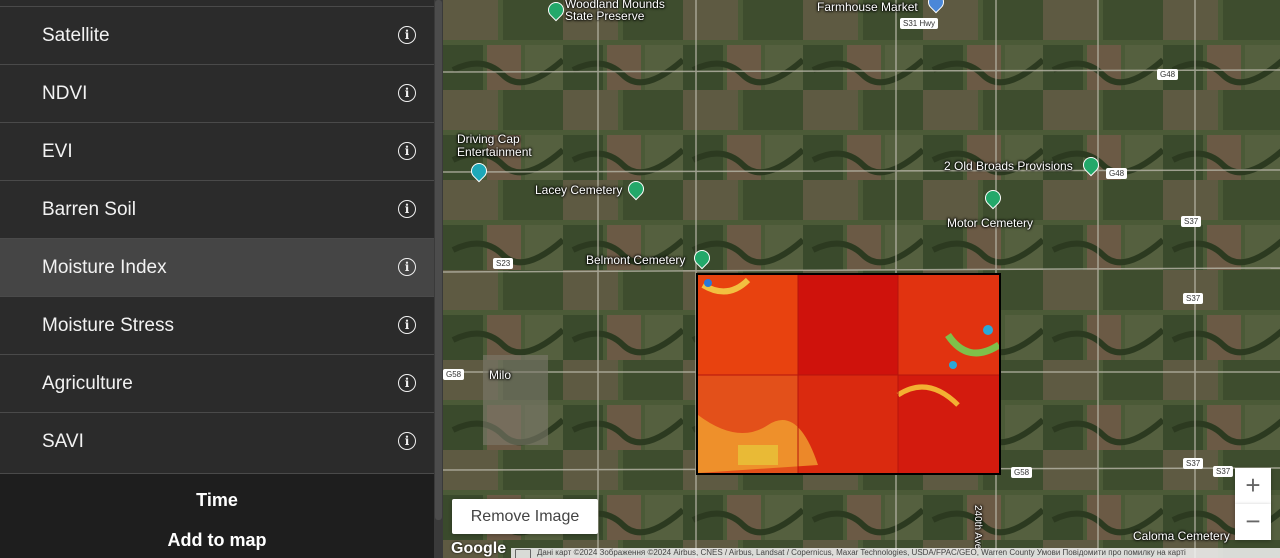  Describe the element at coordinates (500, 375) in the screenshot. I see `place-label-milo: Milo` at that location.